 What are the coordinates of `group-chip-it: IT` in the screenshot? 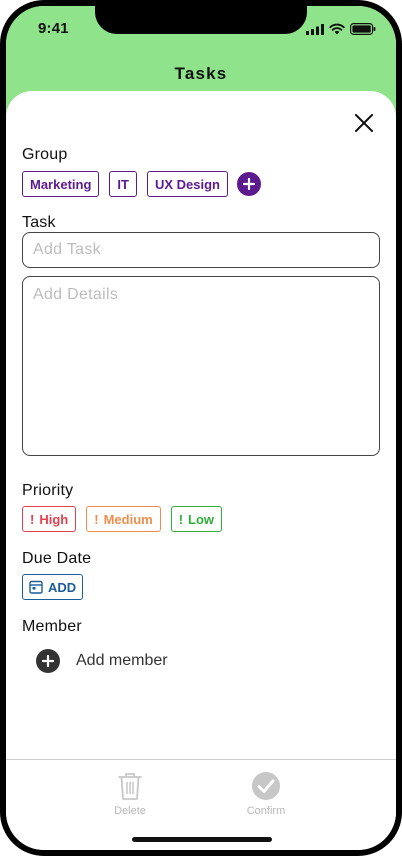 It's located at (123, 184).